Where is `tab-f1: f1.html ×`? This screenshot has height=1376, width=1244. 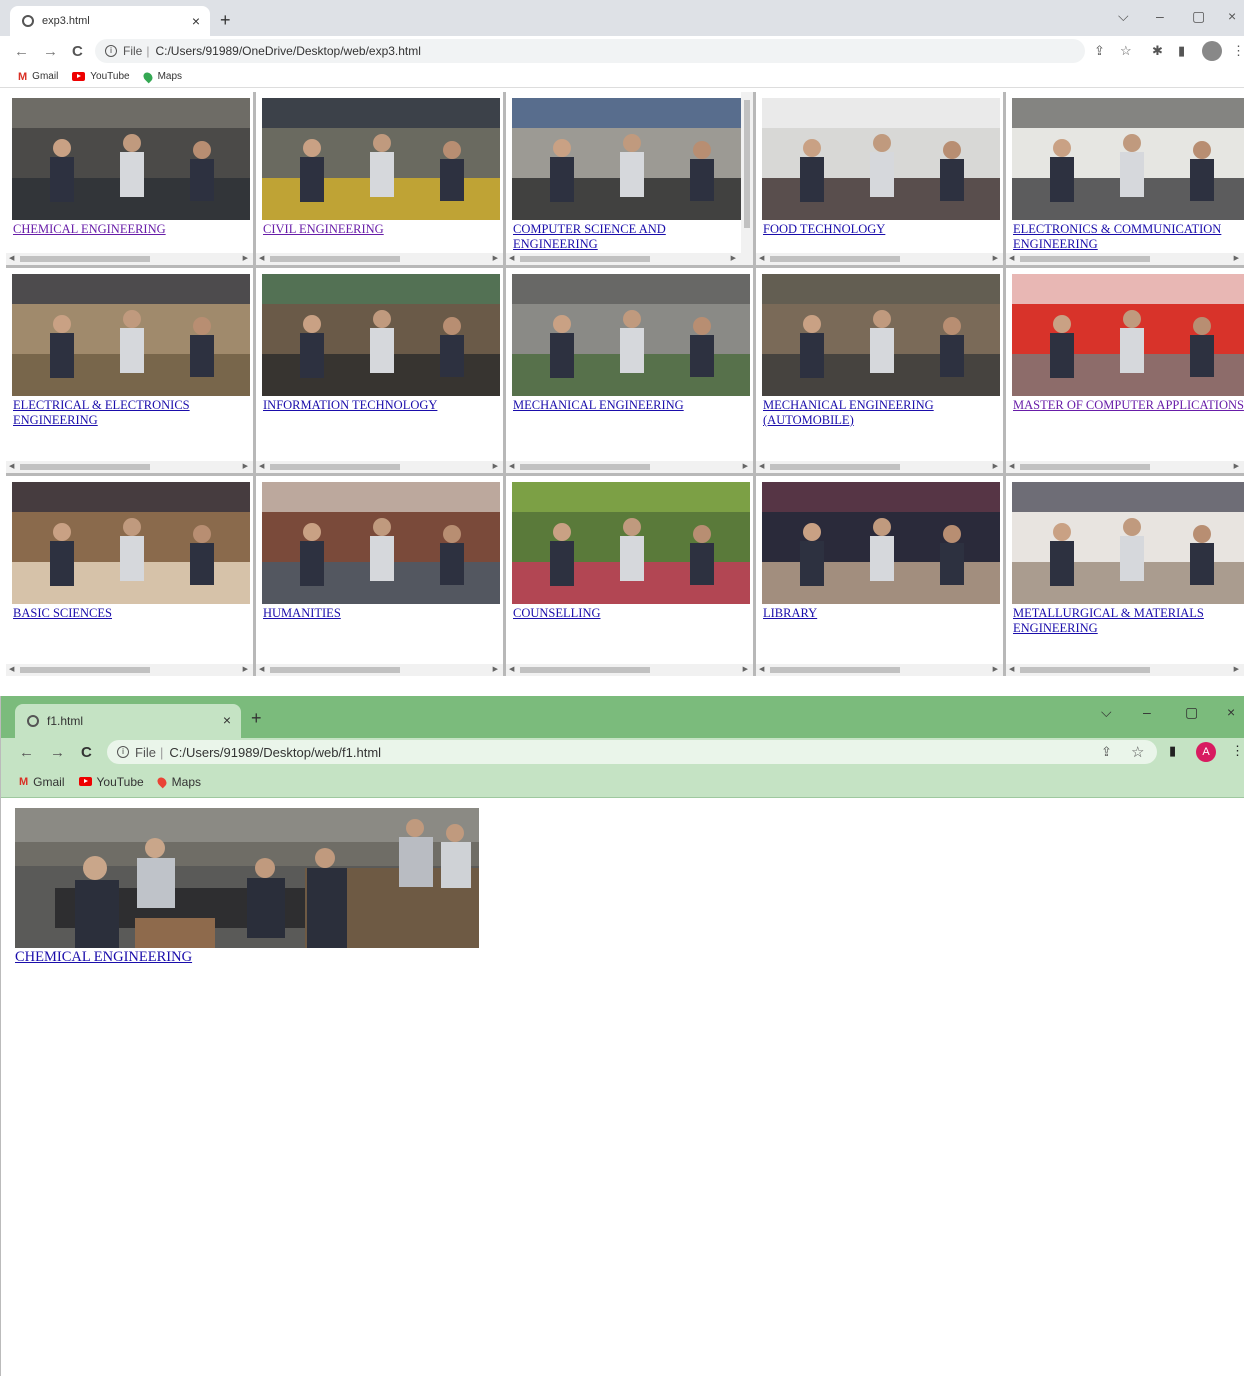 tab-f1: f1.html × is located at coordinates (128, 721).